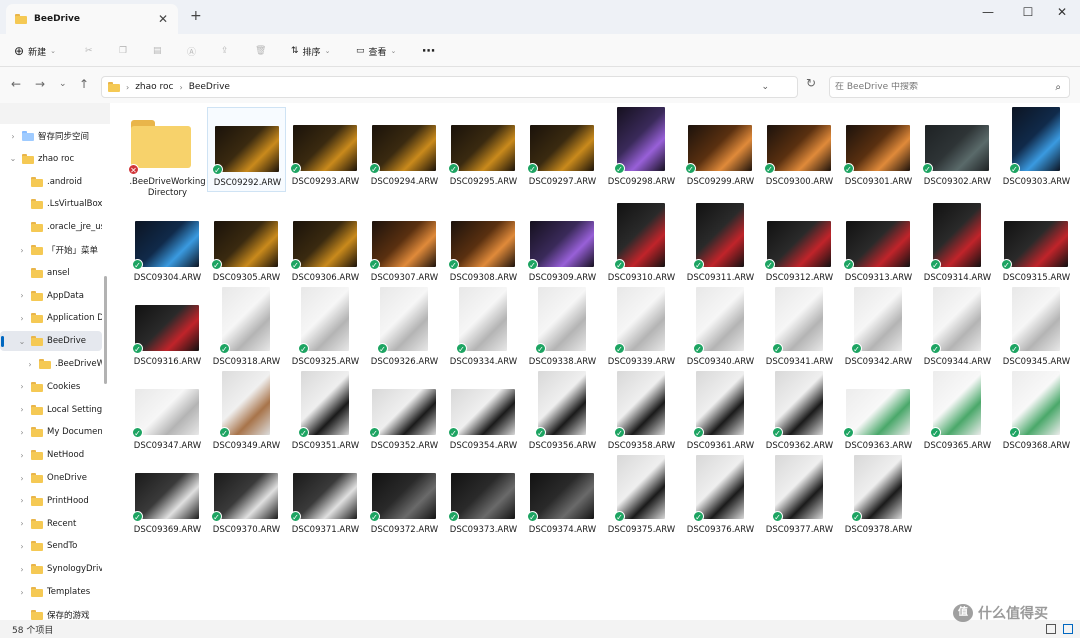 The height and width of the screenshot is (638, 1080). What do you see at coordinates (799, 149) in the screenshot?
I see `file-item: ✓ DSC09300.ARW` at bounding box center [799, 149].